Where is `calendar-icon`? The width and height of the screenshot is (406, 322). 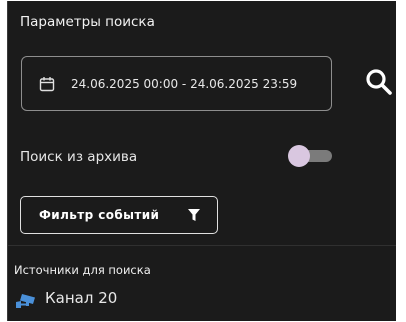 calendar-icon is located at coordinates (47, 84).